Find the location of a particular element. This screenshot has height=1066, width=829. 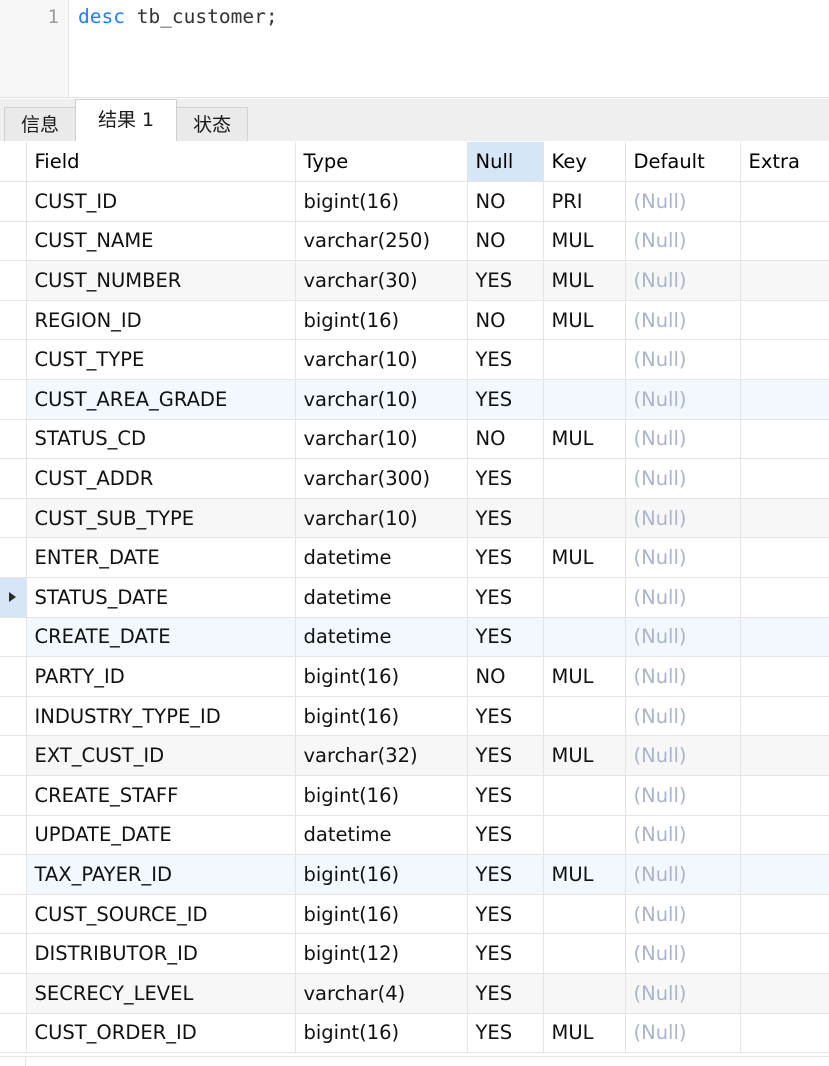

cell-type: bigint(12) is located at coordinates (381, 953).